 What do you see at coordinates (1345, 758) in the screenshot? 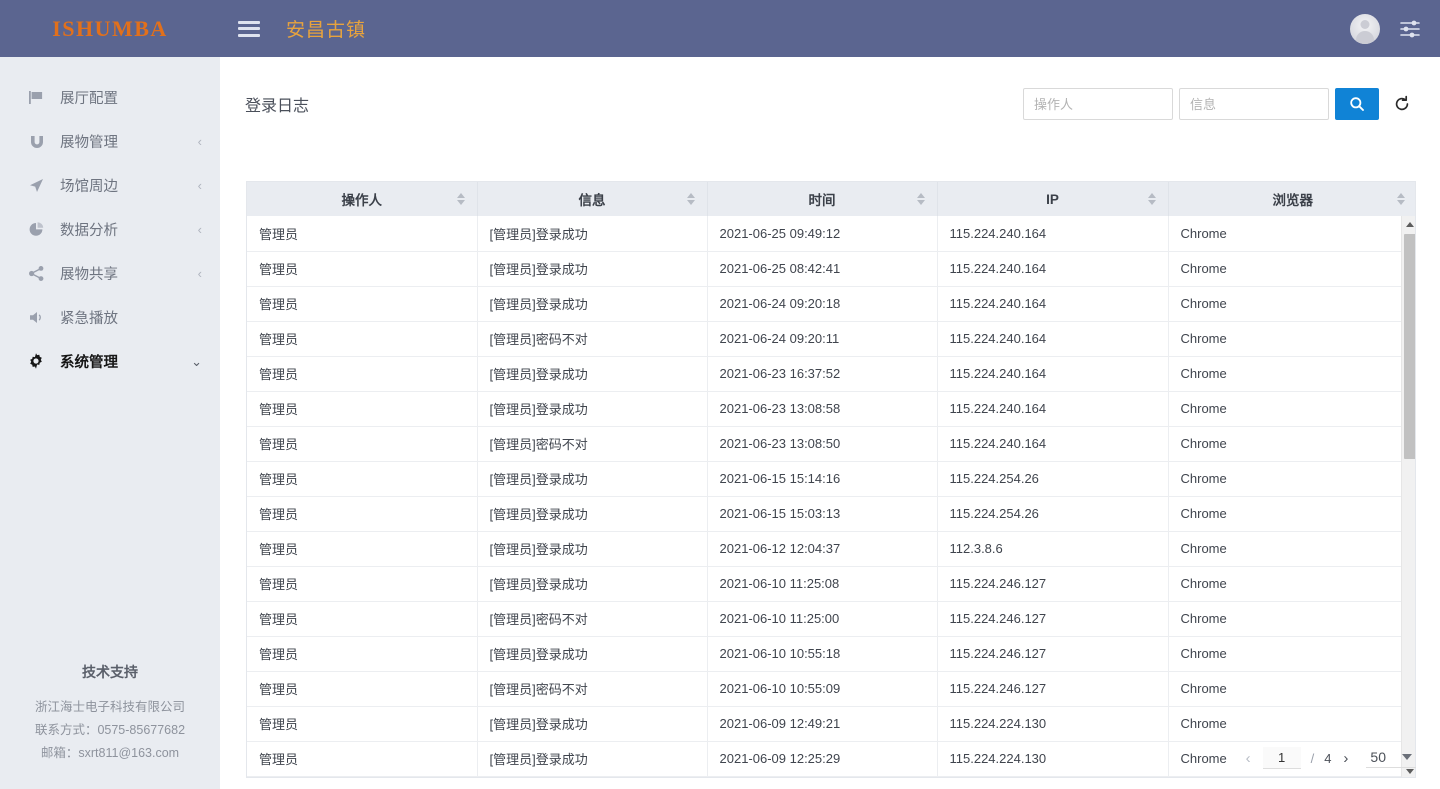
I see `chevron-right-icon: ›` at bounding box center [1345, 758].